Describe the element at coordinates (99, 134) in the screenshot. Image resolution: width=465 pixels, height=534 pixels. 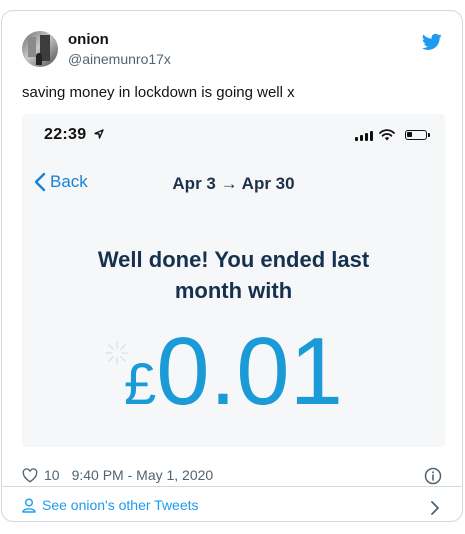
I see `location-arrow-icon` at that location.